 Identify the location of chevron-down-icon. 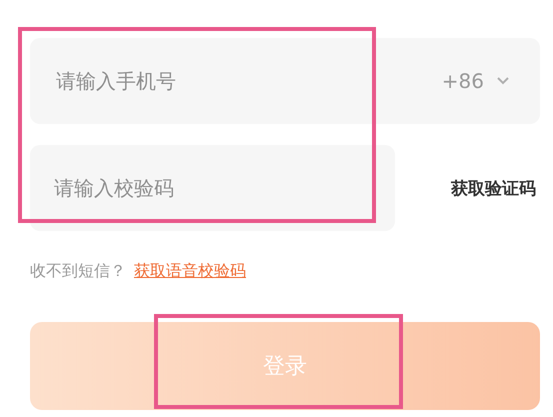
(503, 81).